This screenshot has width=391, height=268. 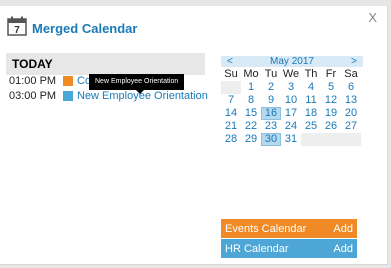 I want to click on weekday-label: We, so click(x=291, y=74).